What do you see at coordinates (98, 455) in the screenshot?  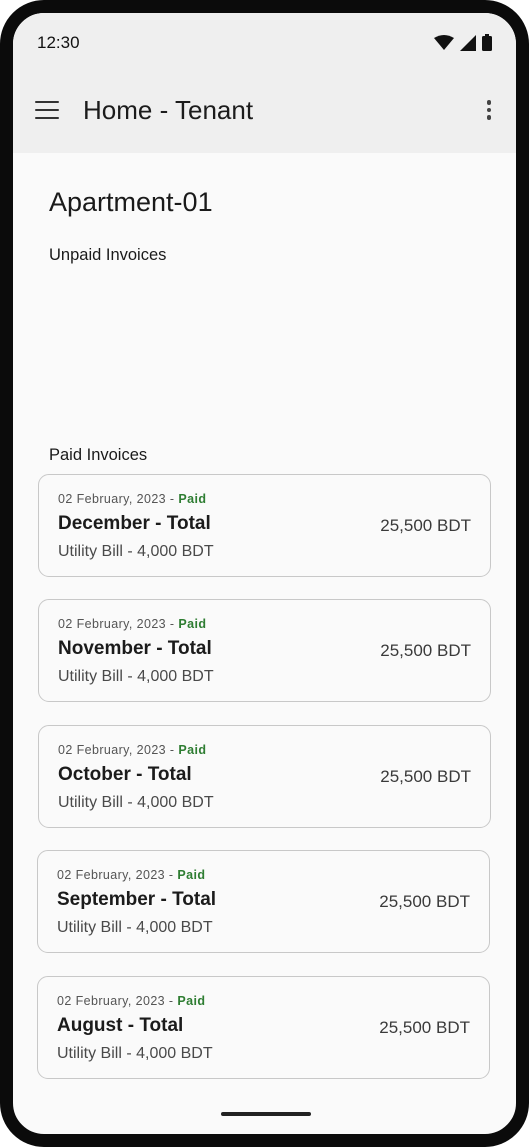 I see `paid-invoices-label: Paid Invoices` at bounding box center [98, 455].